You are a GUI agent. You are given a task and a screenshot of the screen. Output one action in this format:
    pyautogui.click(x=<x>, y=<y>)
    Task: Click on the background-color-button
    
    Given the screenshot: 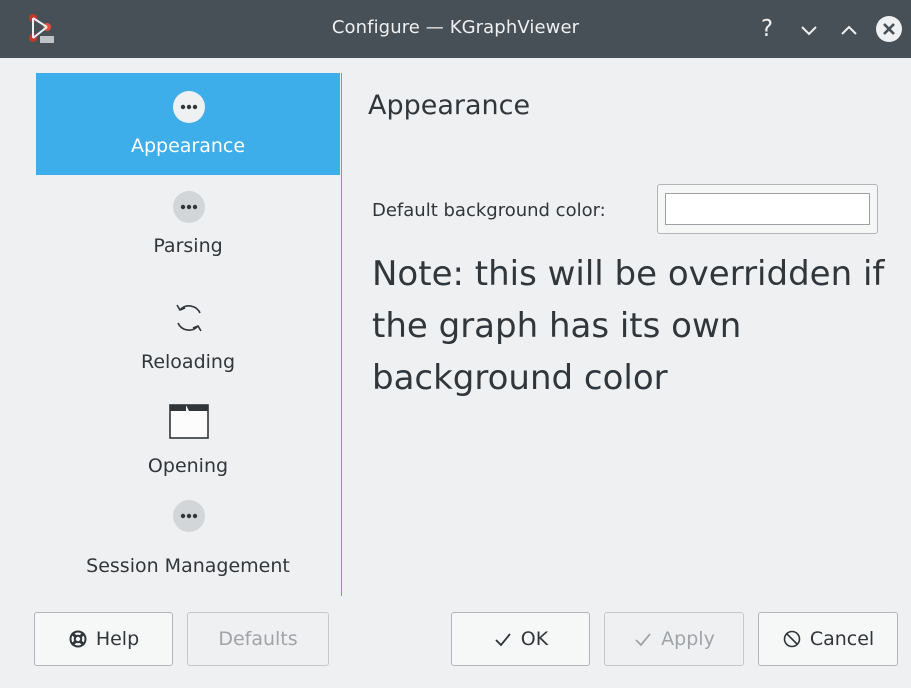 What is the action you would take?
    pyautogui.click(x=767, y=209)
    